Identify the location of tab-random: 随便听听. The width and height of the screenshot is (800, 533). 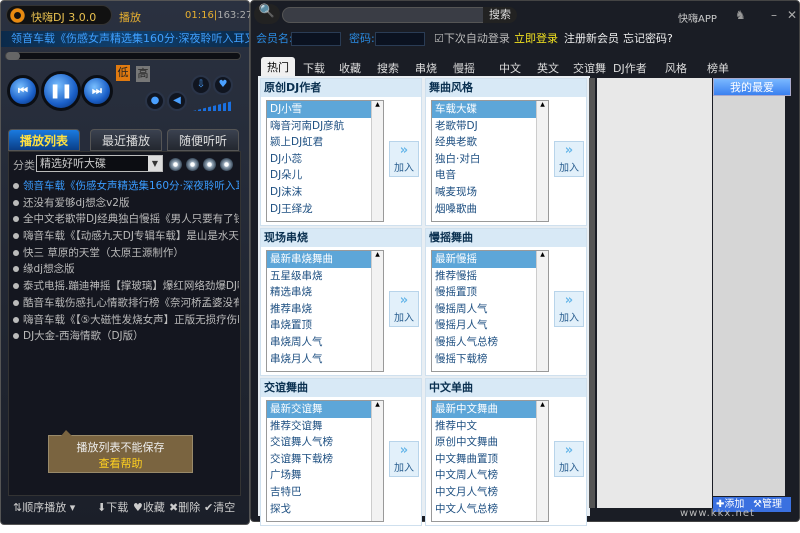
(203, 140).